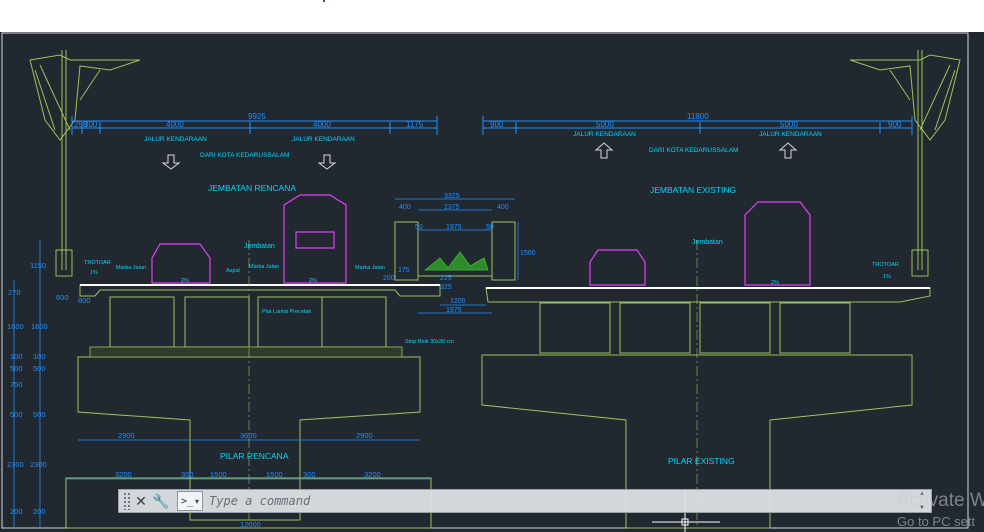  What do you see at coordinates (286, 312) in the screenshot?
I see `label-pelat: Plat Lantai Precetak` at bounding box center [286, 312].